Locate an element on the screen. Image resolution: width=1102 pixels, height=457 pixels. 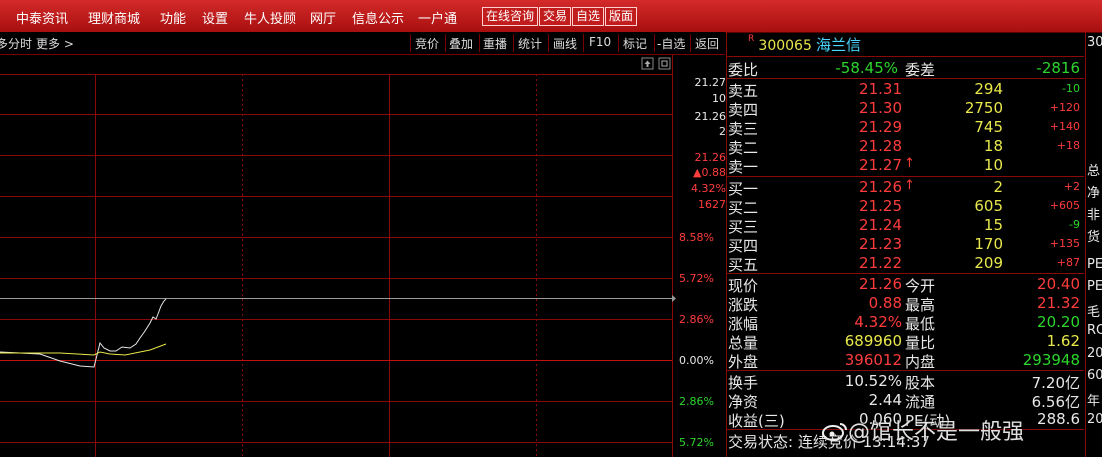
ask-level-label: 卖三 is located at coordinates (743, 129).